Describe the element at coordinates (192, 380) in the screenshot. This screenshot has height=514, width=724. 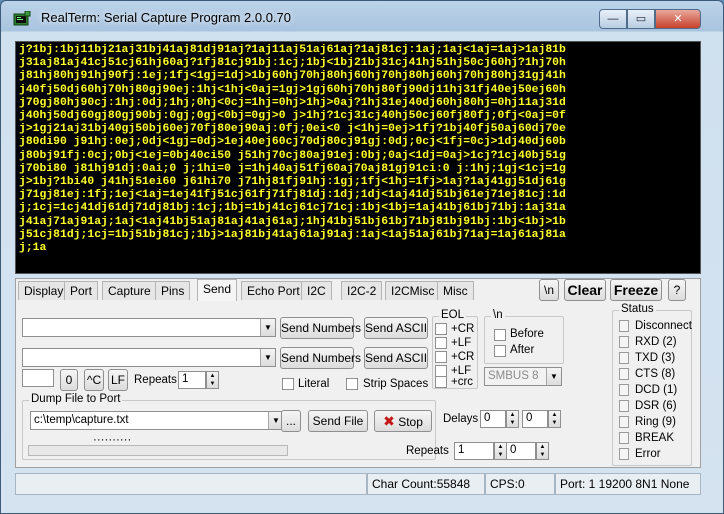
I see `repeats-input: 1` at that location.